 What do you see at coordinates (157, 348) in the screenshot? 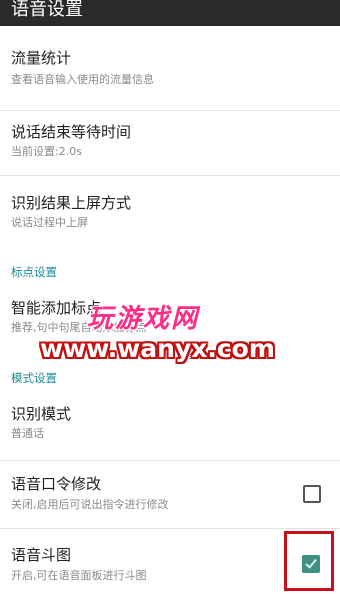
I see `watermark-url: www.wanyx.com` at bounding box center [157, 348].